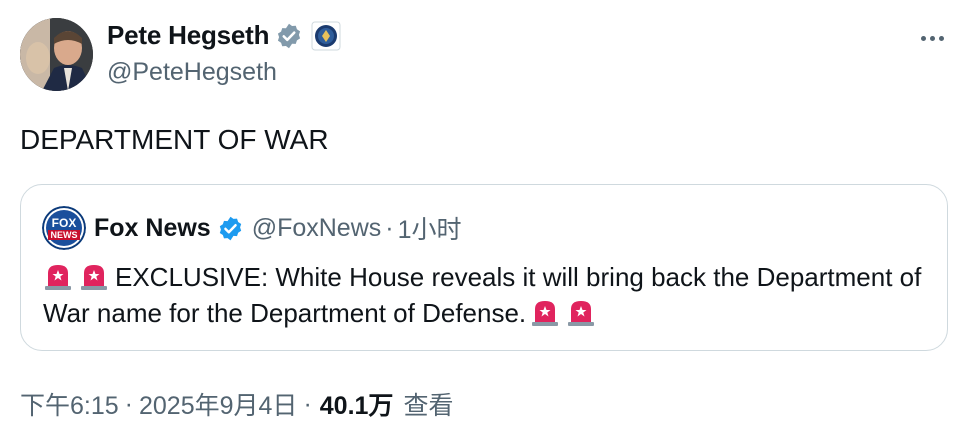  I want to click on author-name-row: Pete Hegseth, so click(224, 35).